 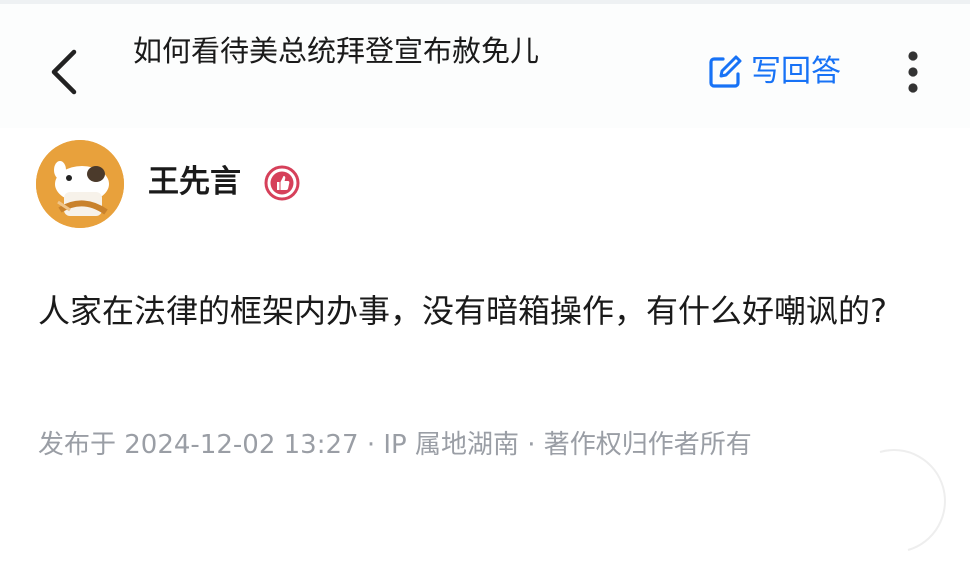 What do you see at coordinates (80, 184) in the screenshot?
I see `author-avatar` at bounding box center [80, 184].